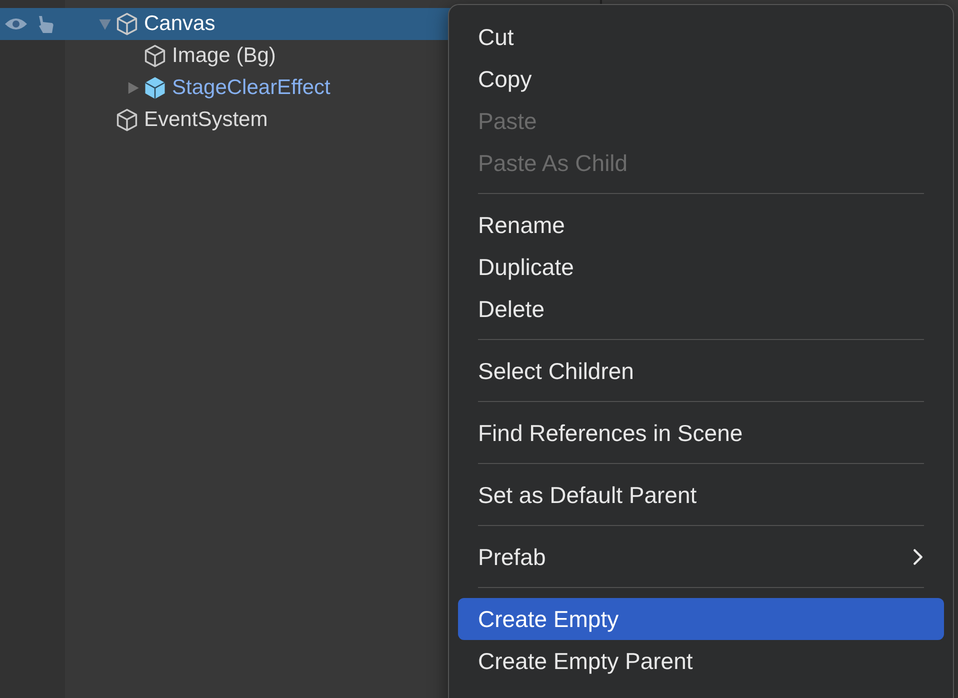 Image resolution: width=958 pixels, height=698 pixels. What do you see at coordinates (701, 495) in the screenshot?
I see `menu-item: Set as Default Parent` at bounding box center [701, 495].